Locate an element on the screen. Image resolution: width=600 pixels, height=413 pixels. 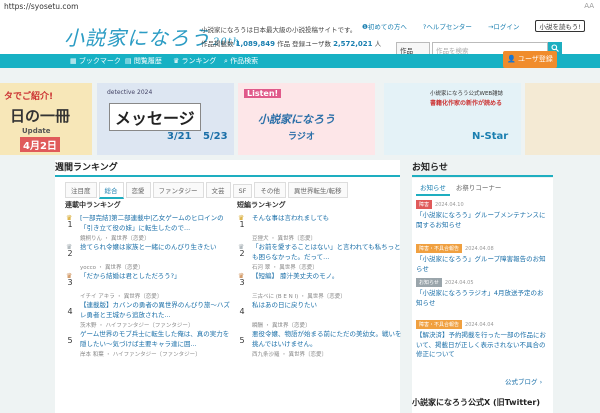
news-badge: お知らせ is located at coordinates (429, 282).